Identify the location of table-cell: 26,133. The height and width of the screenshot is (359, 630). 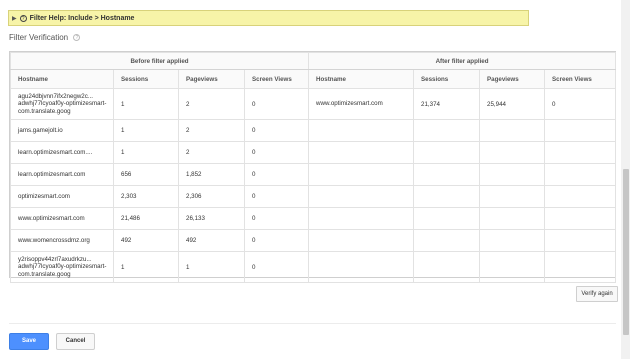
(211, 218).